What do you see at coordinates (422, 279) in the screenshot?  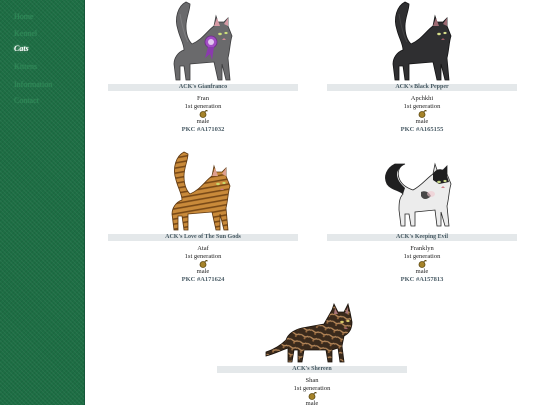 I see `pkc-number: PKC #A157813` at bounding box center [422, 279].